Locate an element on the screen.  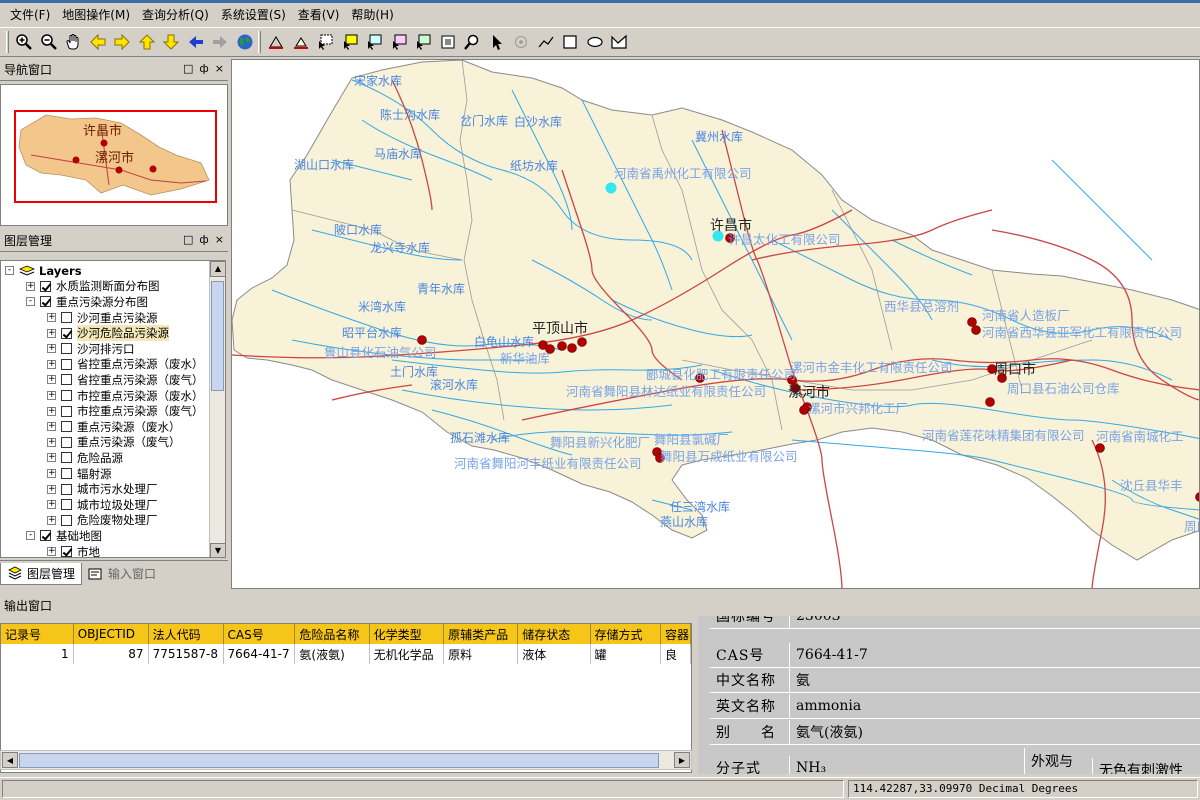
rectangle-icon is located at coordinates (570, 42).